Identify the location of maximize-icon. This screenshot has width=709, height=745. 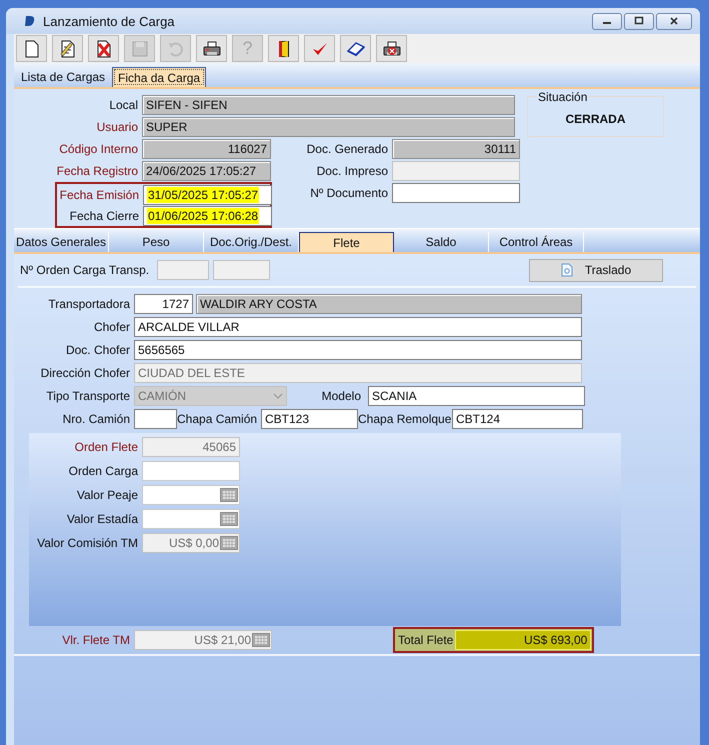
(639, 21).